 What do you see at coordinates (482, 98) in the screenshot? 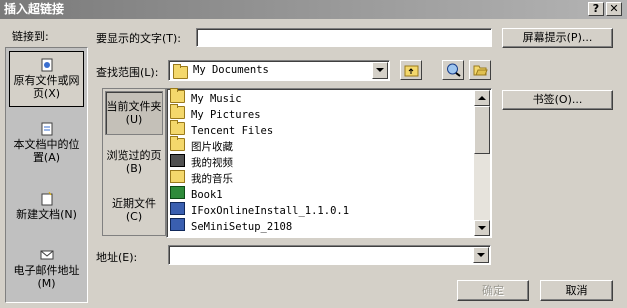
I see `scroll-up-button` at bounding box center [482, 98].